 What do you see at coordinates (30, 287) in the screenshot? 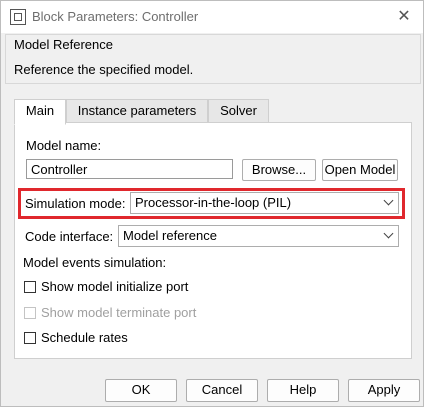
I see `show-initialize-port-checkbox` at bounding box center [30, 287].